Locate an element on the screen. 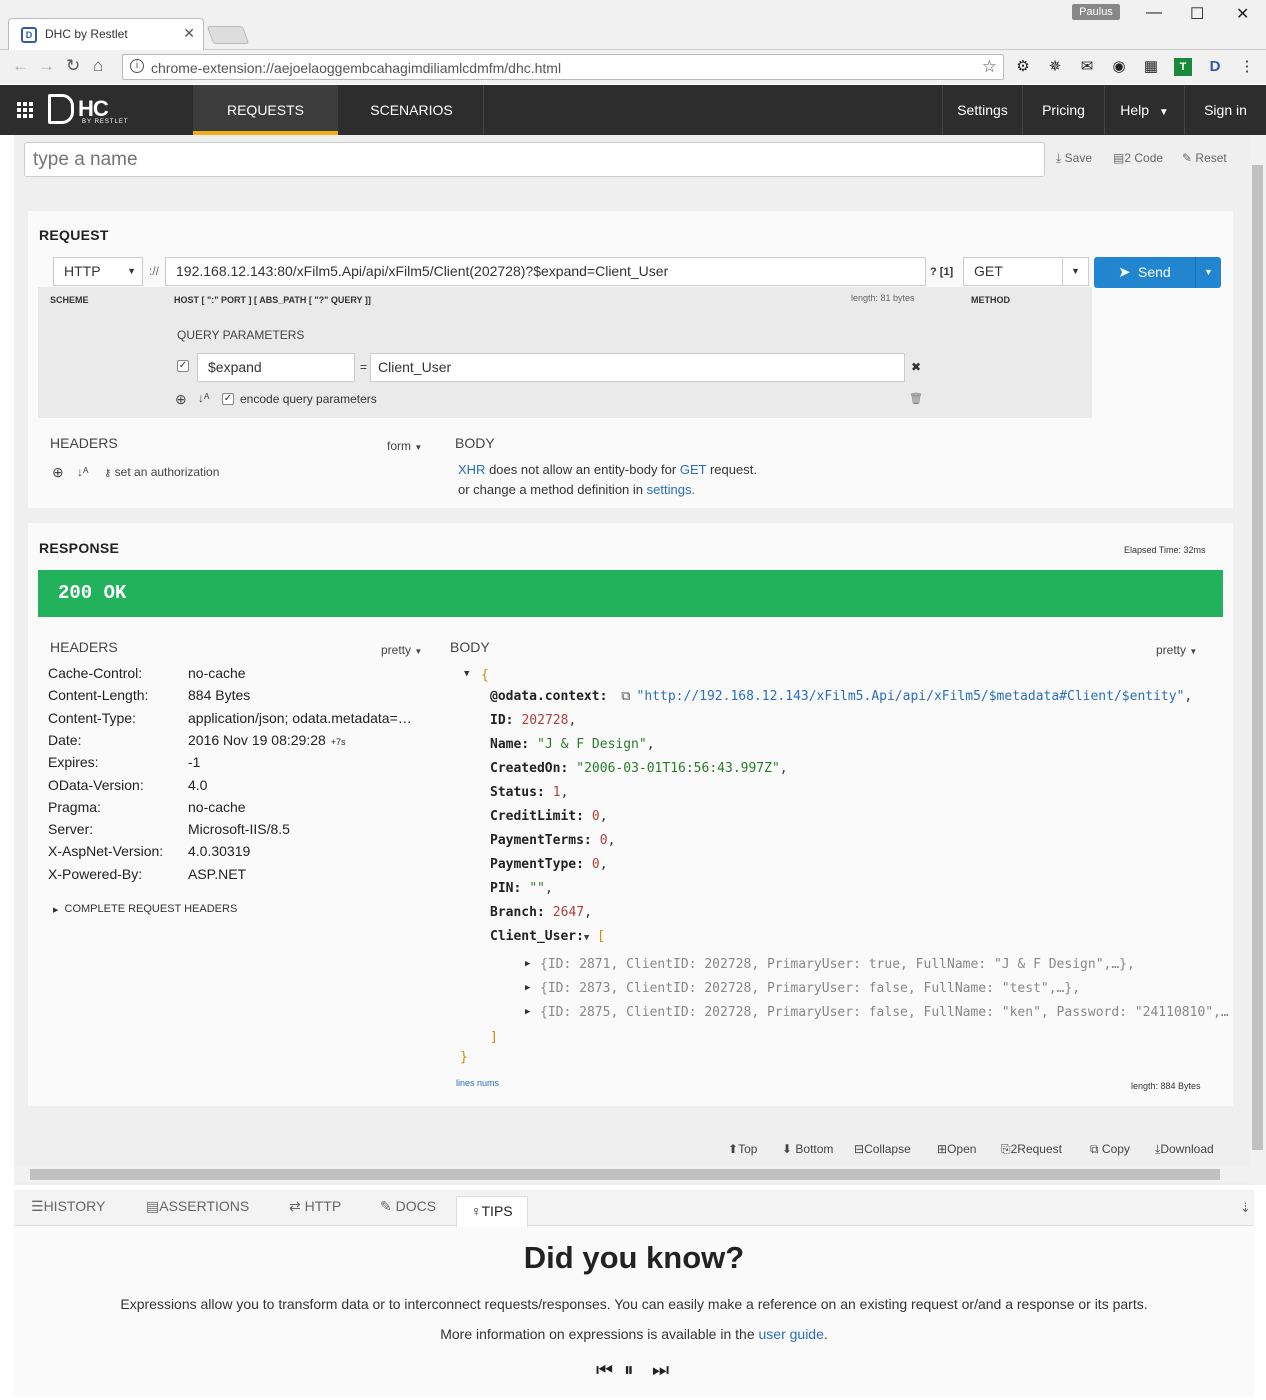  send-label: Send is located at coordinates (1154, 272).